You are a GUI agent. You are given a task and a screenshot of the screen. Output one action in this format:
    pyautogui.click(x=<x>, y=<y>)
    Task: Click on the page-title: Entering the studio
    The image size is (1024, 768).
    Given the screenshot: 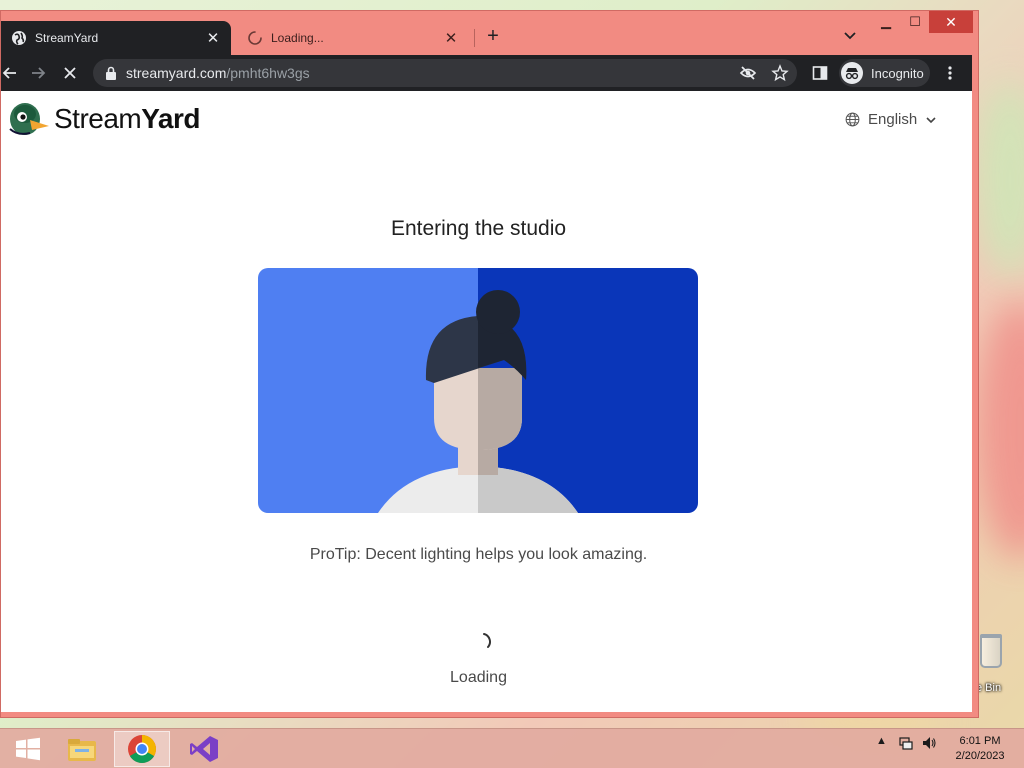 What is the action you would take?
    pyautogui.click(x=478, y=228)
    